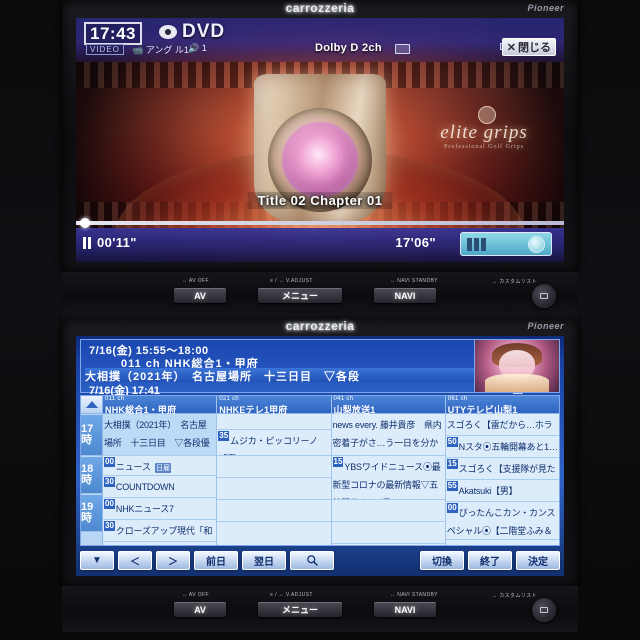  What do you see at coordinates (144, 509) in the screenshot?
I see `program-title: NHKニュース7` at bounding box center [144, 509].